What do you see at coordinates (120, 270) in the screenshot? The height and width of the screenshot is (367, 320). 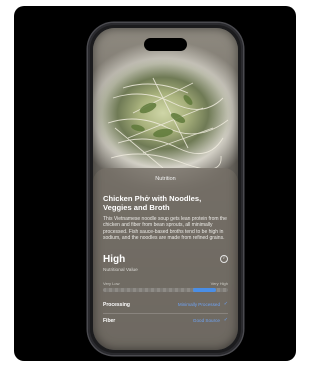 I see `nutritional-value-label: Nutritional Value` at bounding box center [120, 270].